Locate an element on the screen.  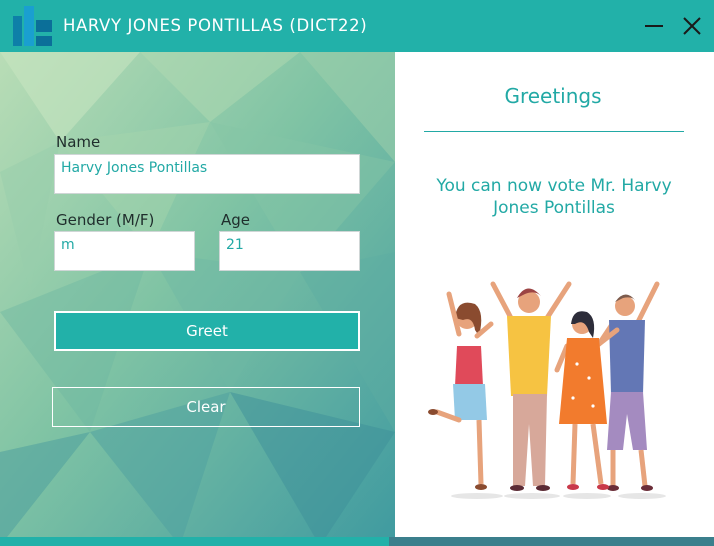
clear-button: Clear is located at coordinates (206, 407).